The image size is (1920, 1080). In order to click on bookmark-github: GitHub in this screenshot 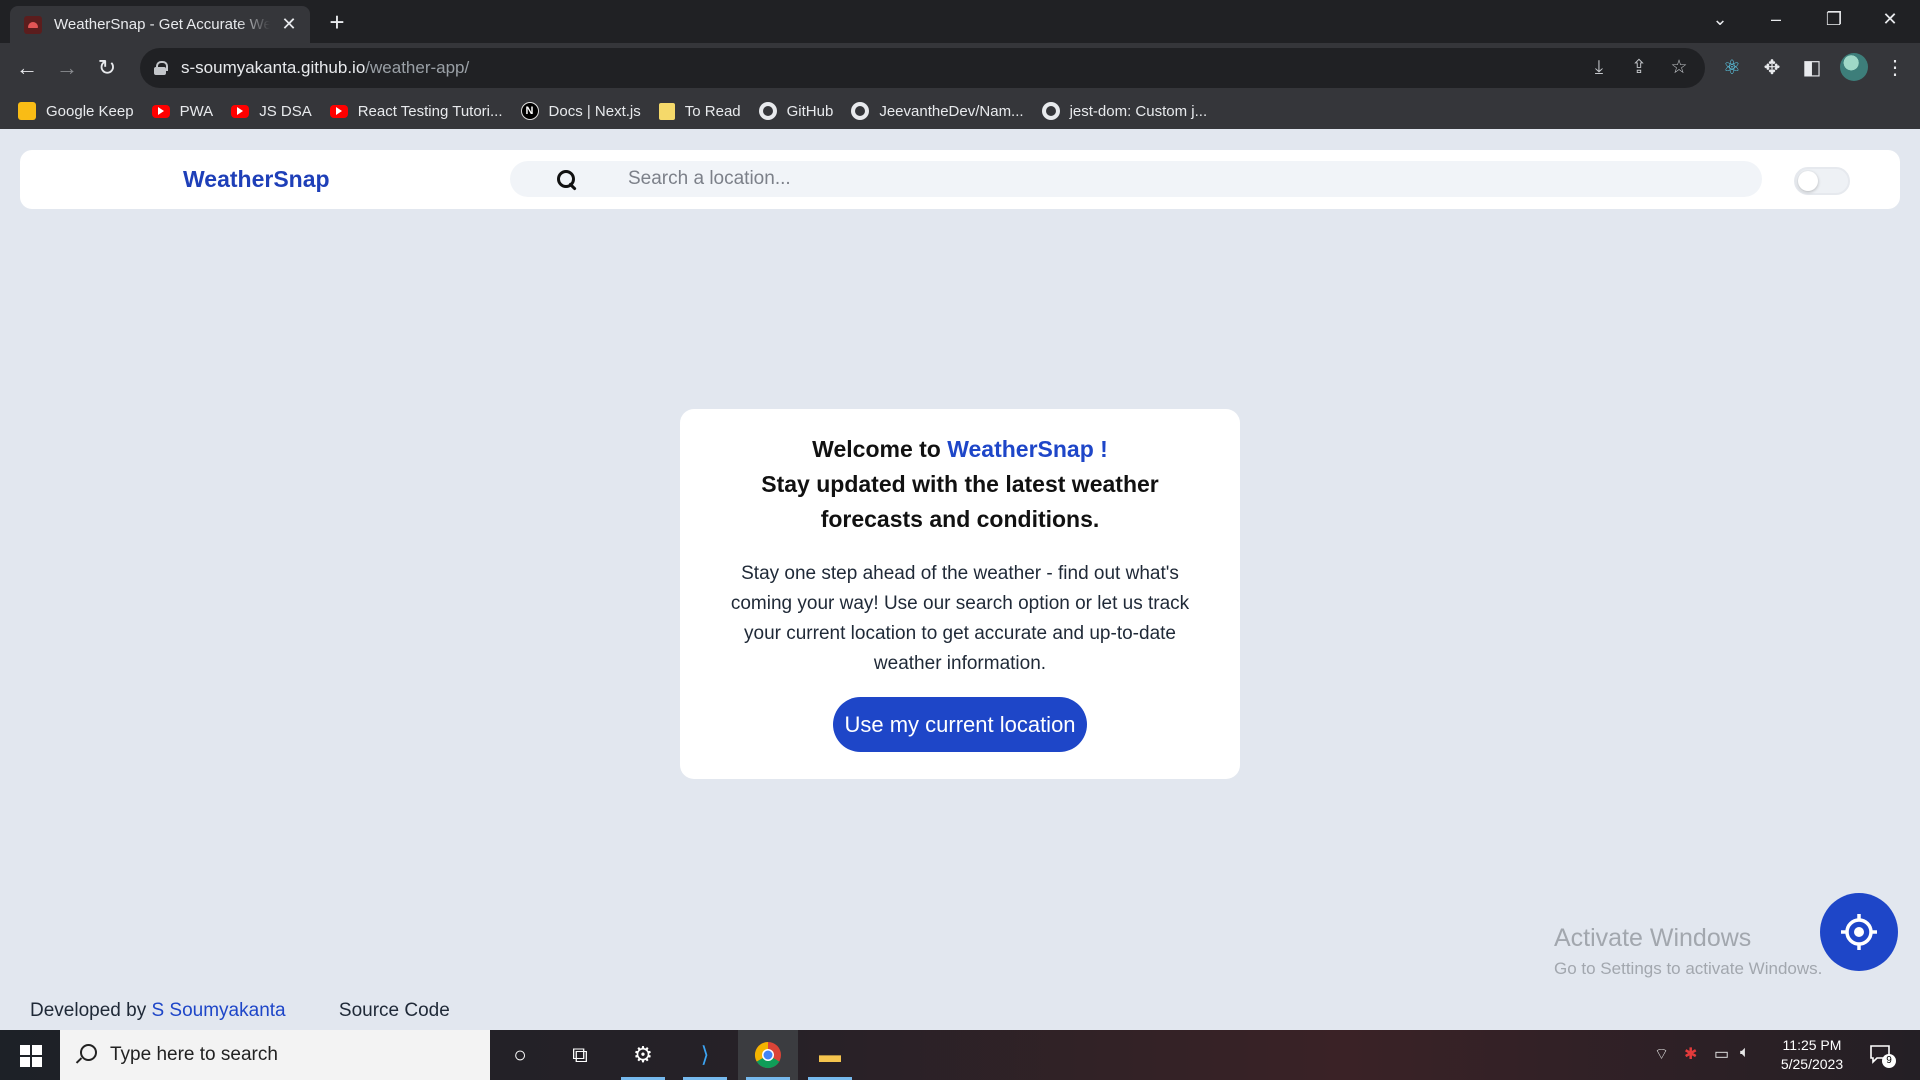, I will do `click(796, 111)`.